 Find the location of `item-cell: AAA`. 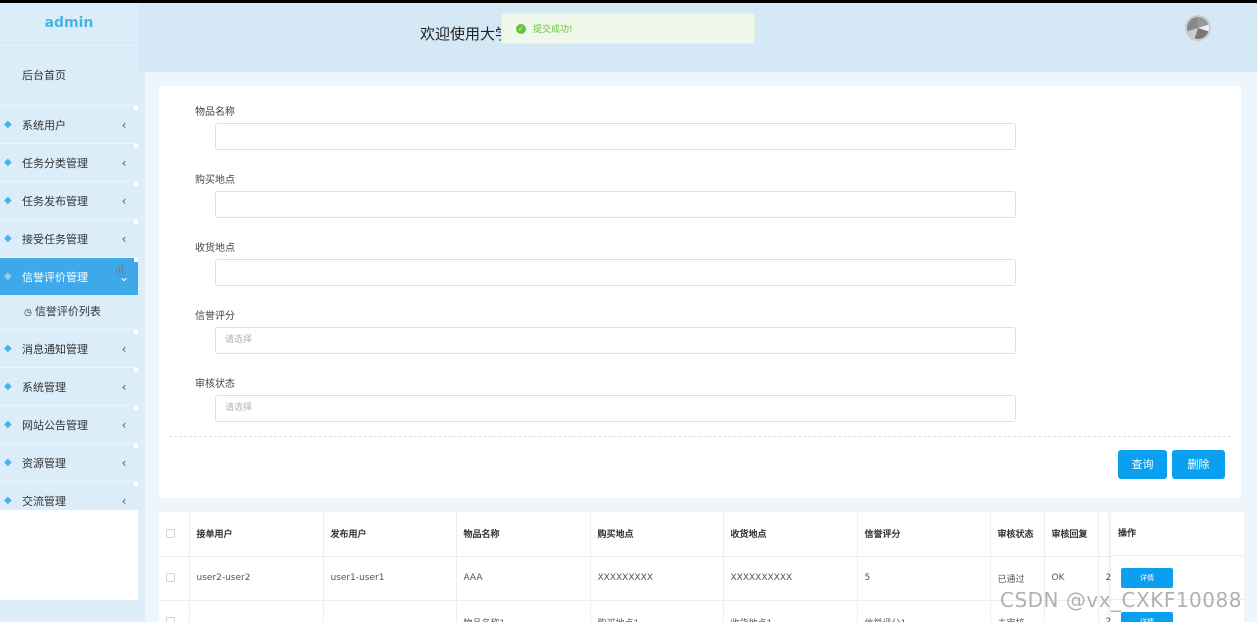

item-cell: AAA is located at coordinates (523, 578).